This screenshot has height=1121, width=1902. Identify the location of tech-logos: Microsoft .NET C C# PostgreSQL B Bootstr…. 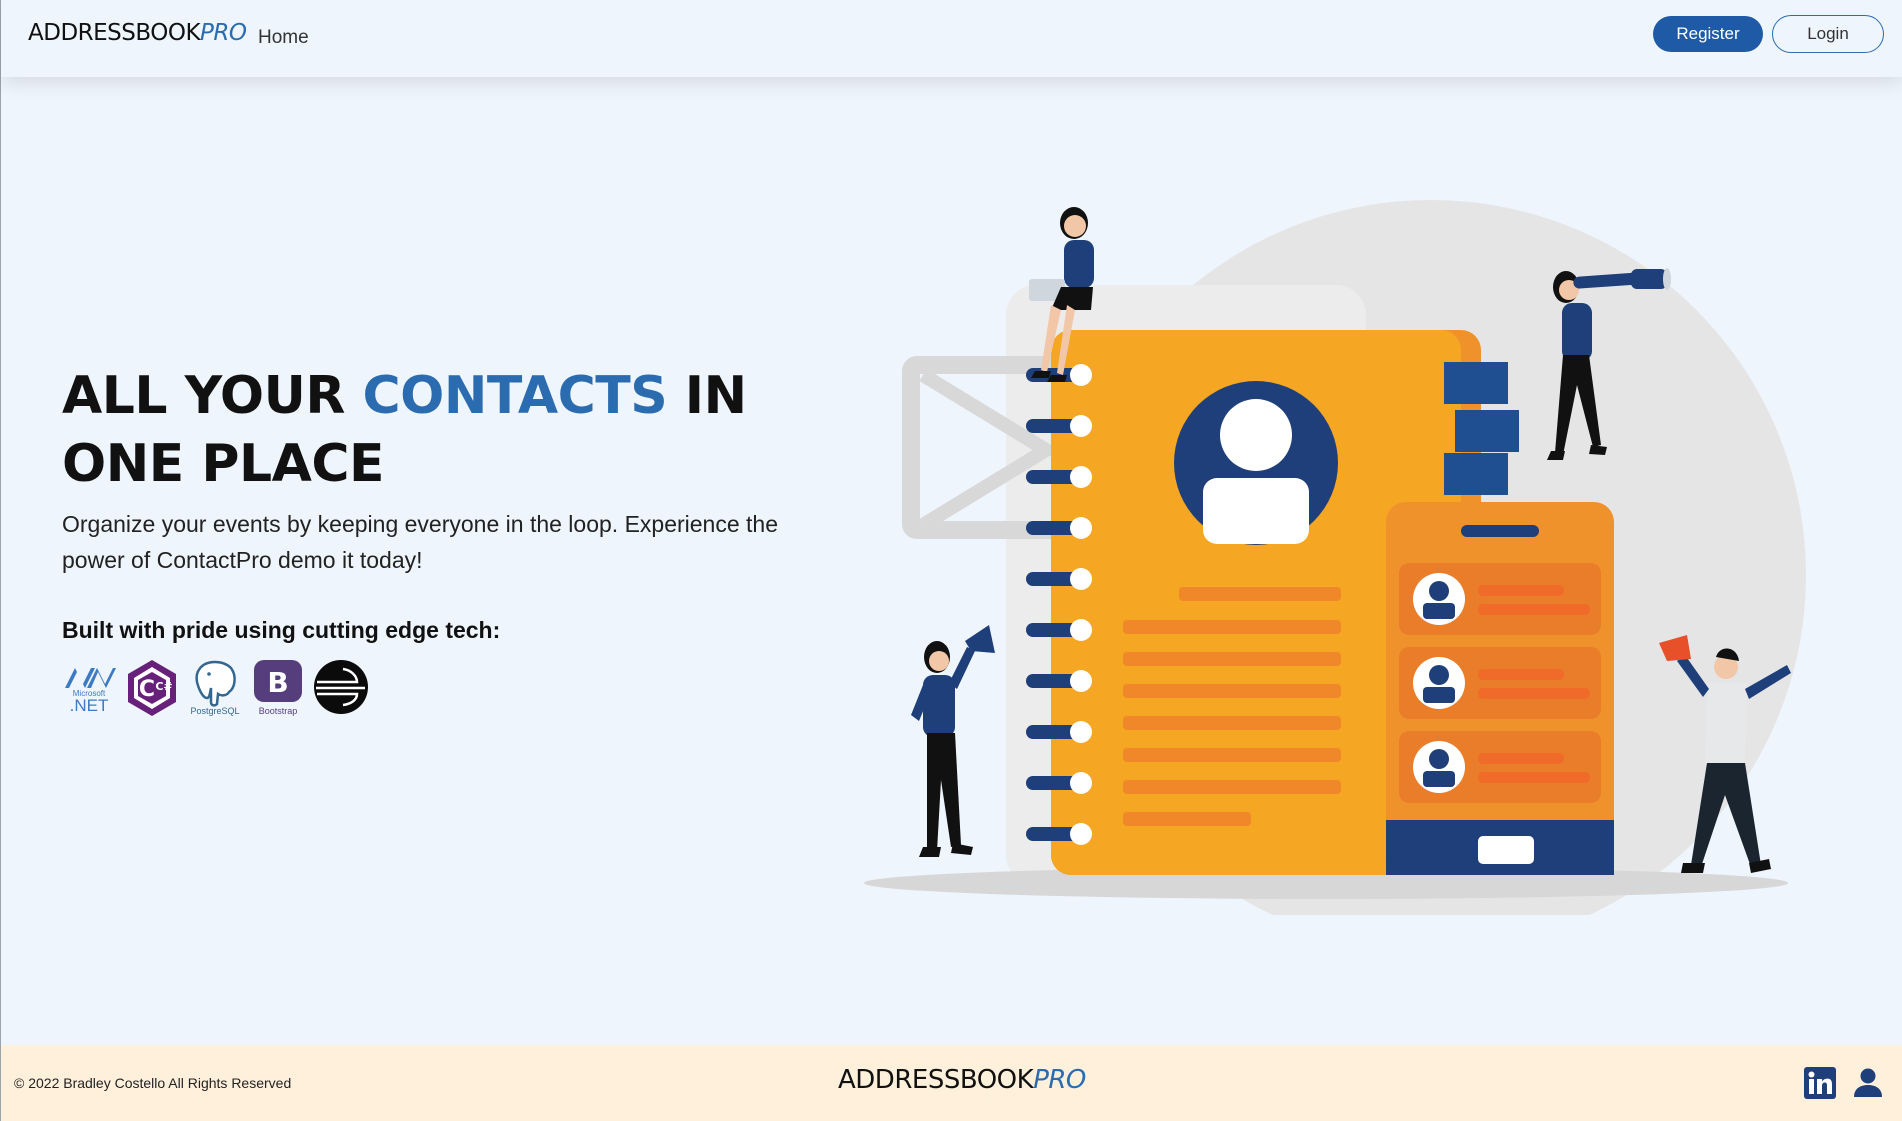
(215, 687).